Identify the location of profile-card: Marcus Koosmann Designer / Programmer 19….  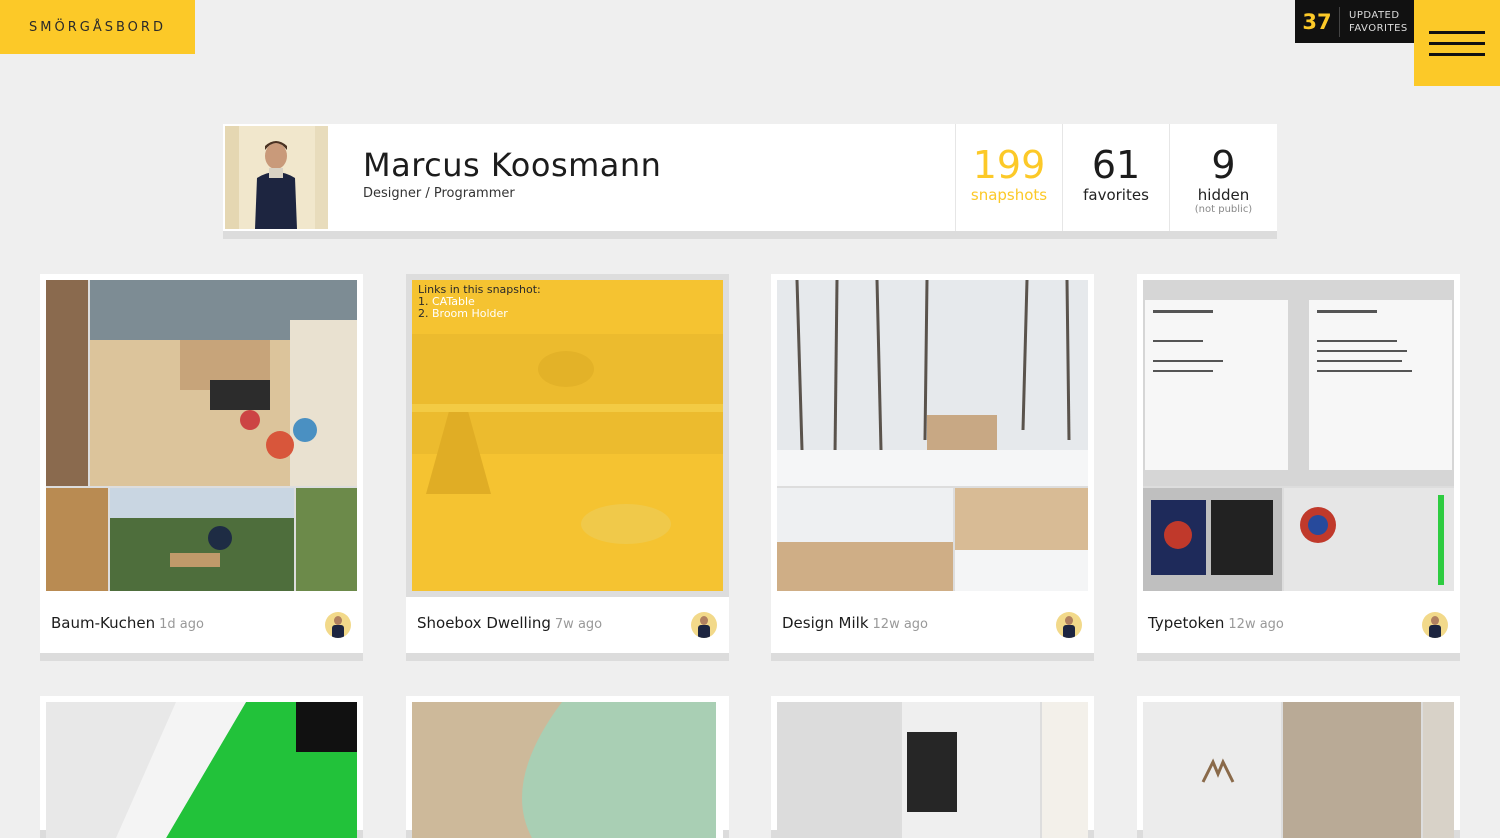
(750, 181).